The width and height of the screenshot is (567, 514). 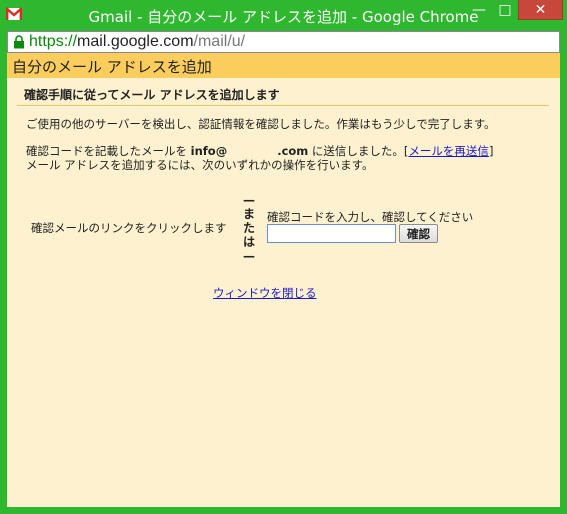 I want to click on window-controls: — □ ✕, so click(x=514, y=11).